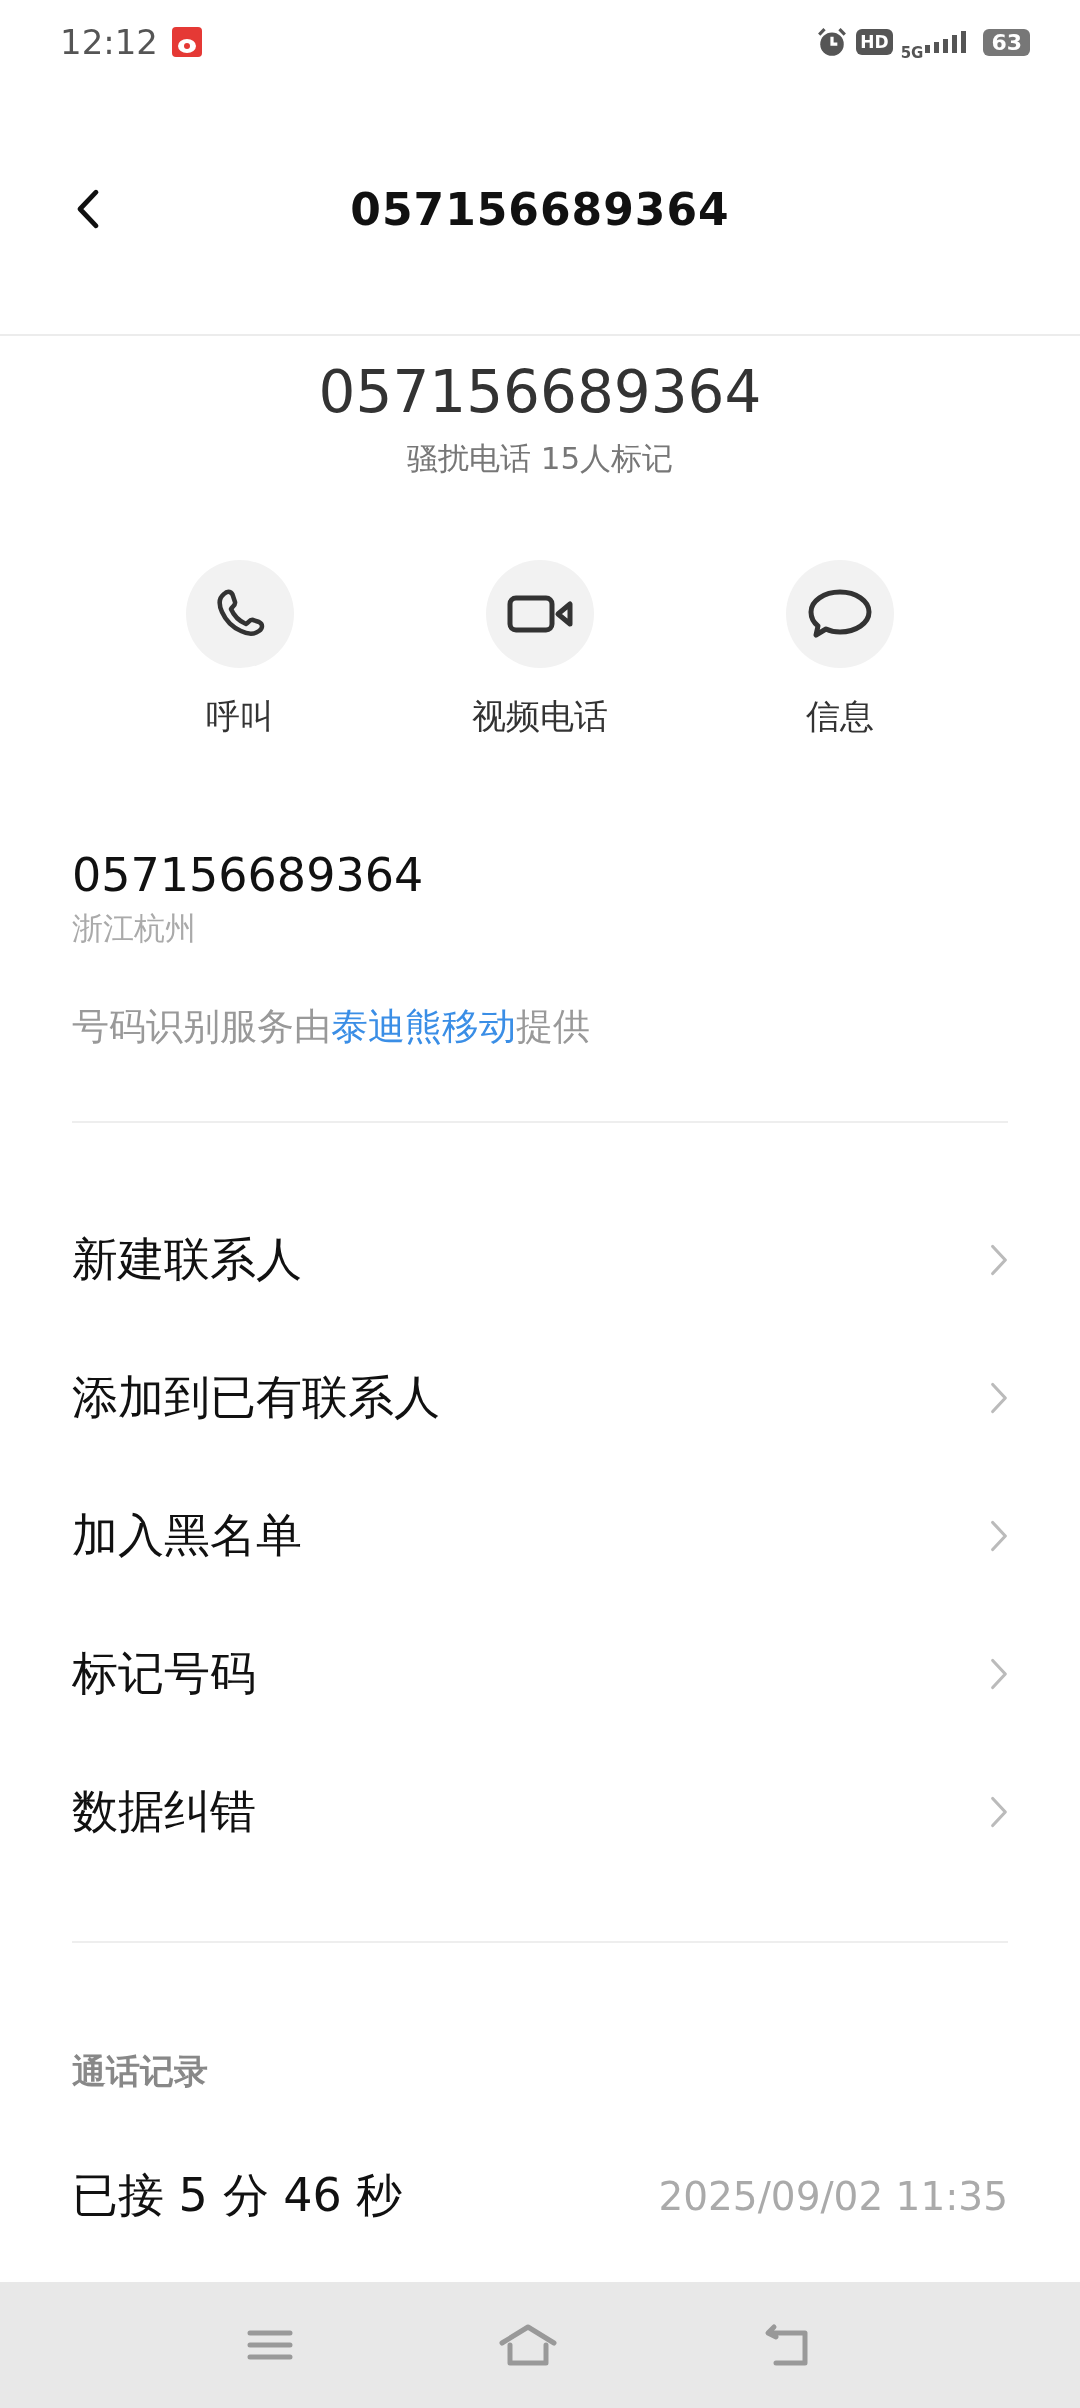  What do you see at coordinates (540, 459) in the screenshot?
I see `spam-tag: 骚扰电话 15人标记` at bounding box center [540, 459].